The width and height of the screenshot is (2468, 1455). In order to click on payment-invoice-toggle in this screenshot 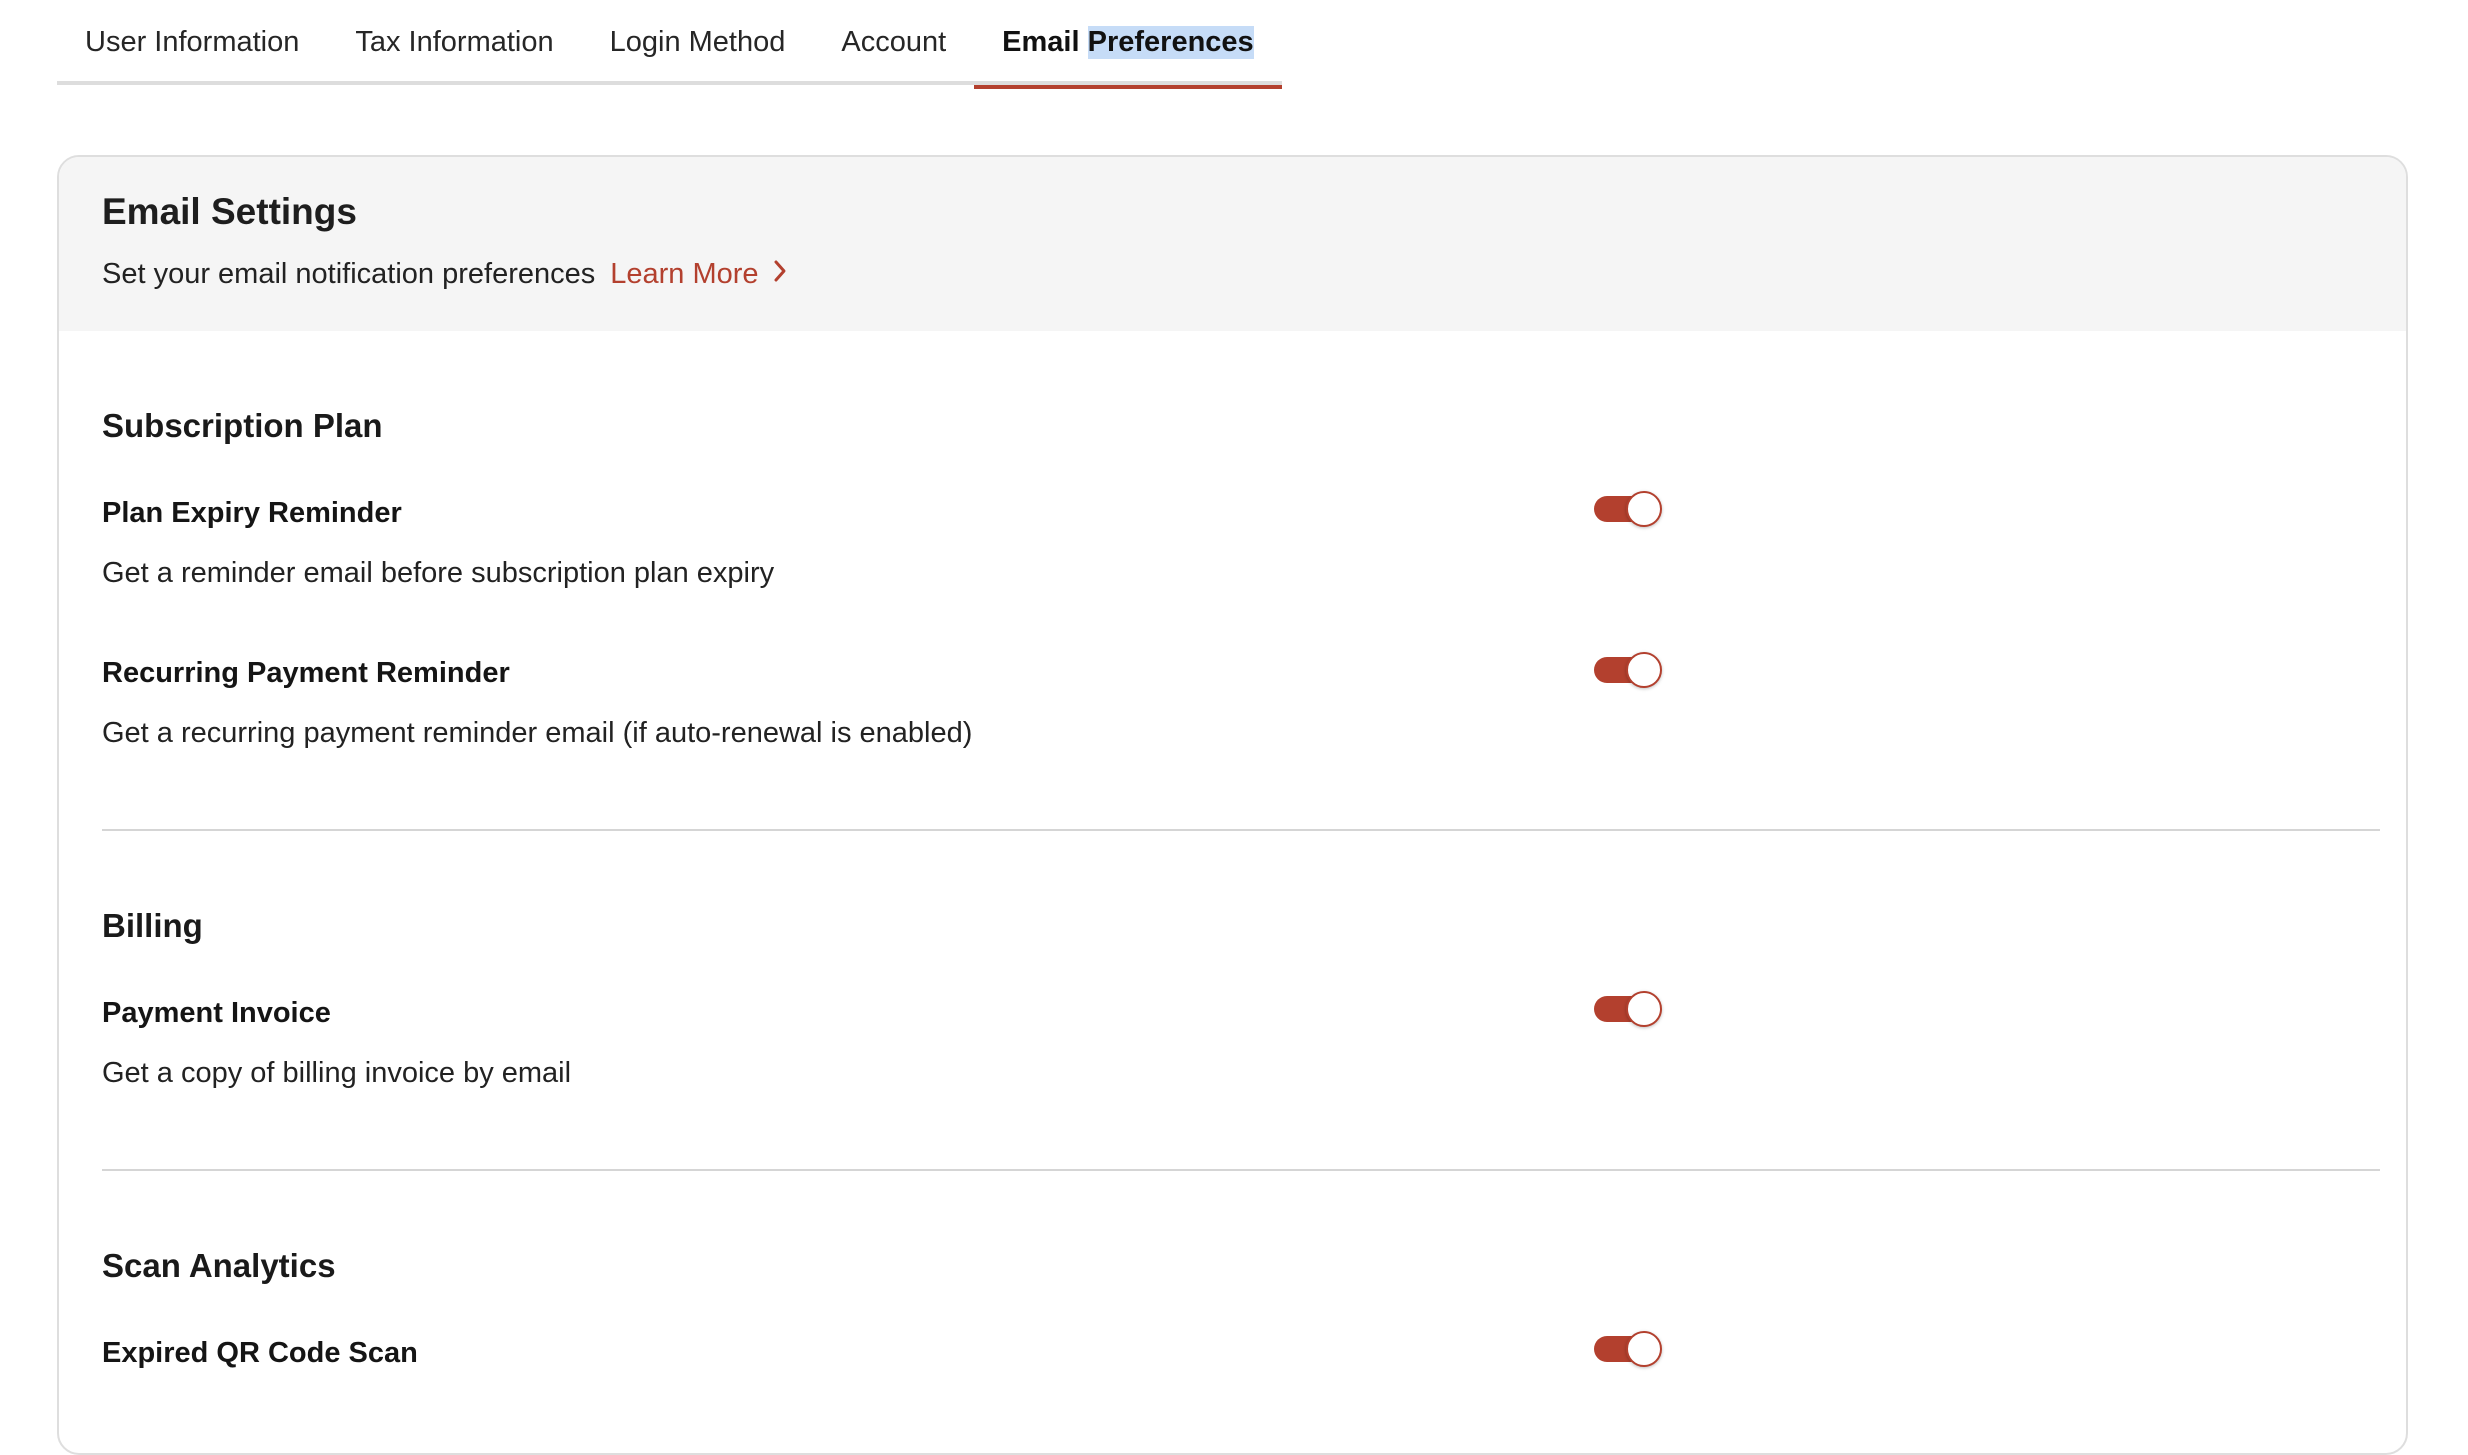, I will do `click(1628, 1009)`.